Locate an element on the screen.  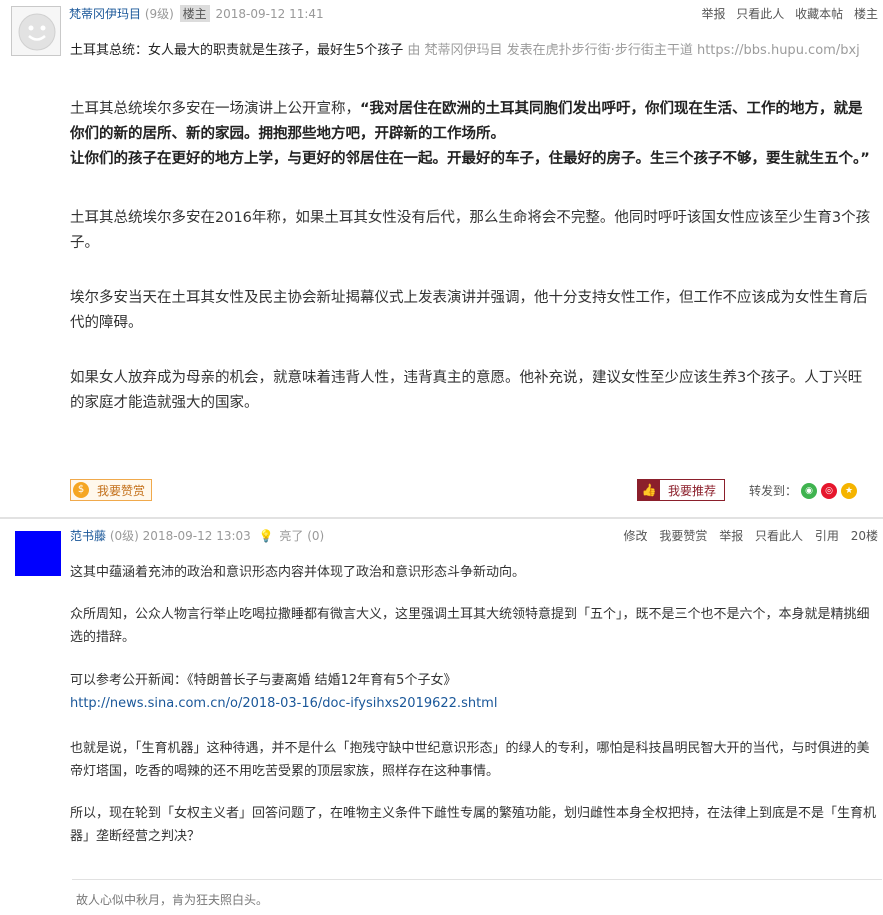
title-text: 土耳其总统：女人最大的职责就是生孩子，最好生5个孩子 is located at coordinates (237, 50).